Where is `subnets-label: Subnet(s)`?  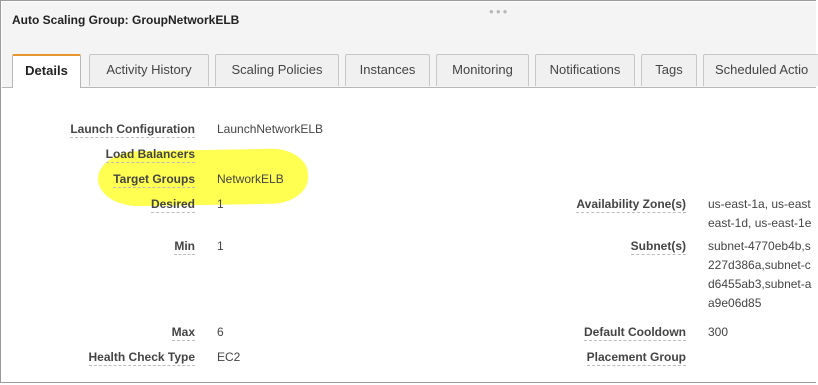
subnets-label: Subnet(s) is located at coordinates (658, 247).